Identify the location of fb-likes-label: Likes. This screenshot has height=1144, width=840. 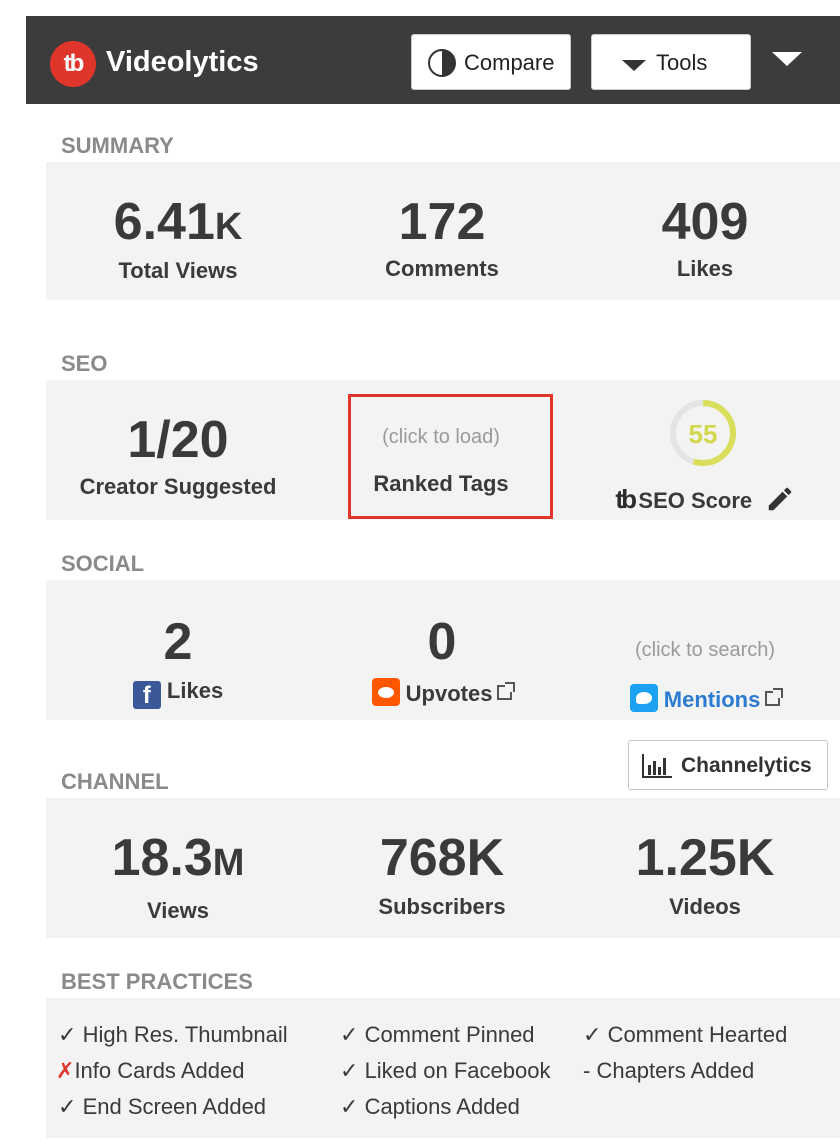
(195, 690).